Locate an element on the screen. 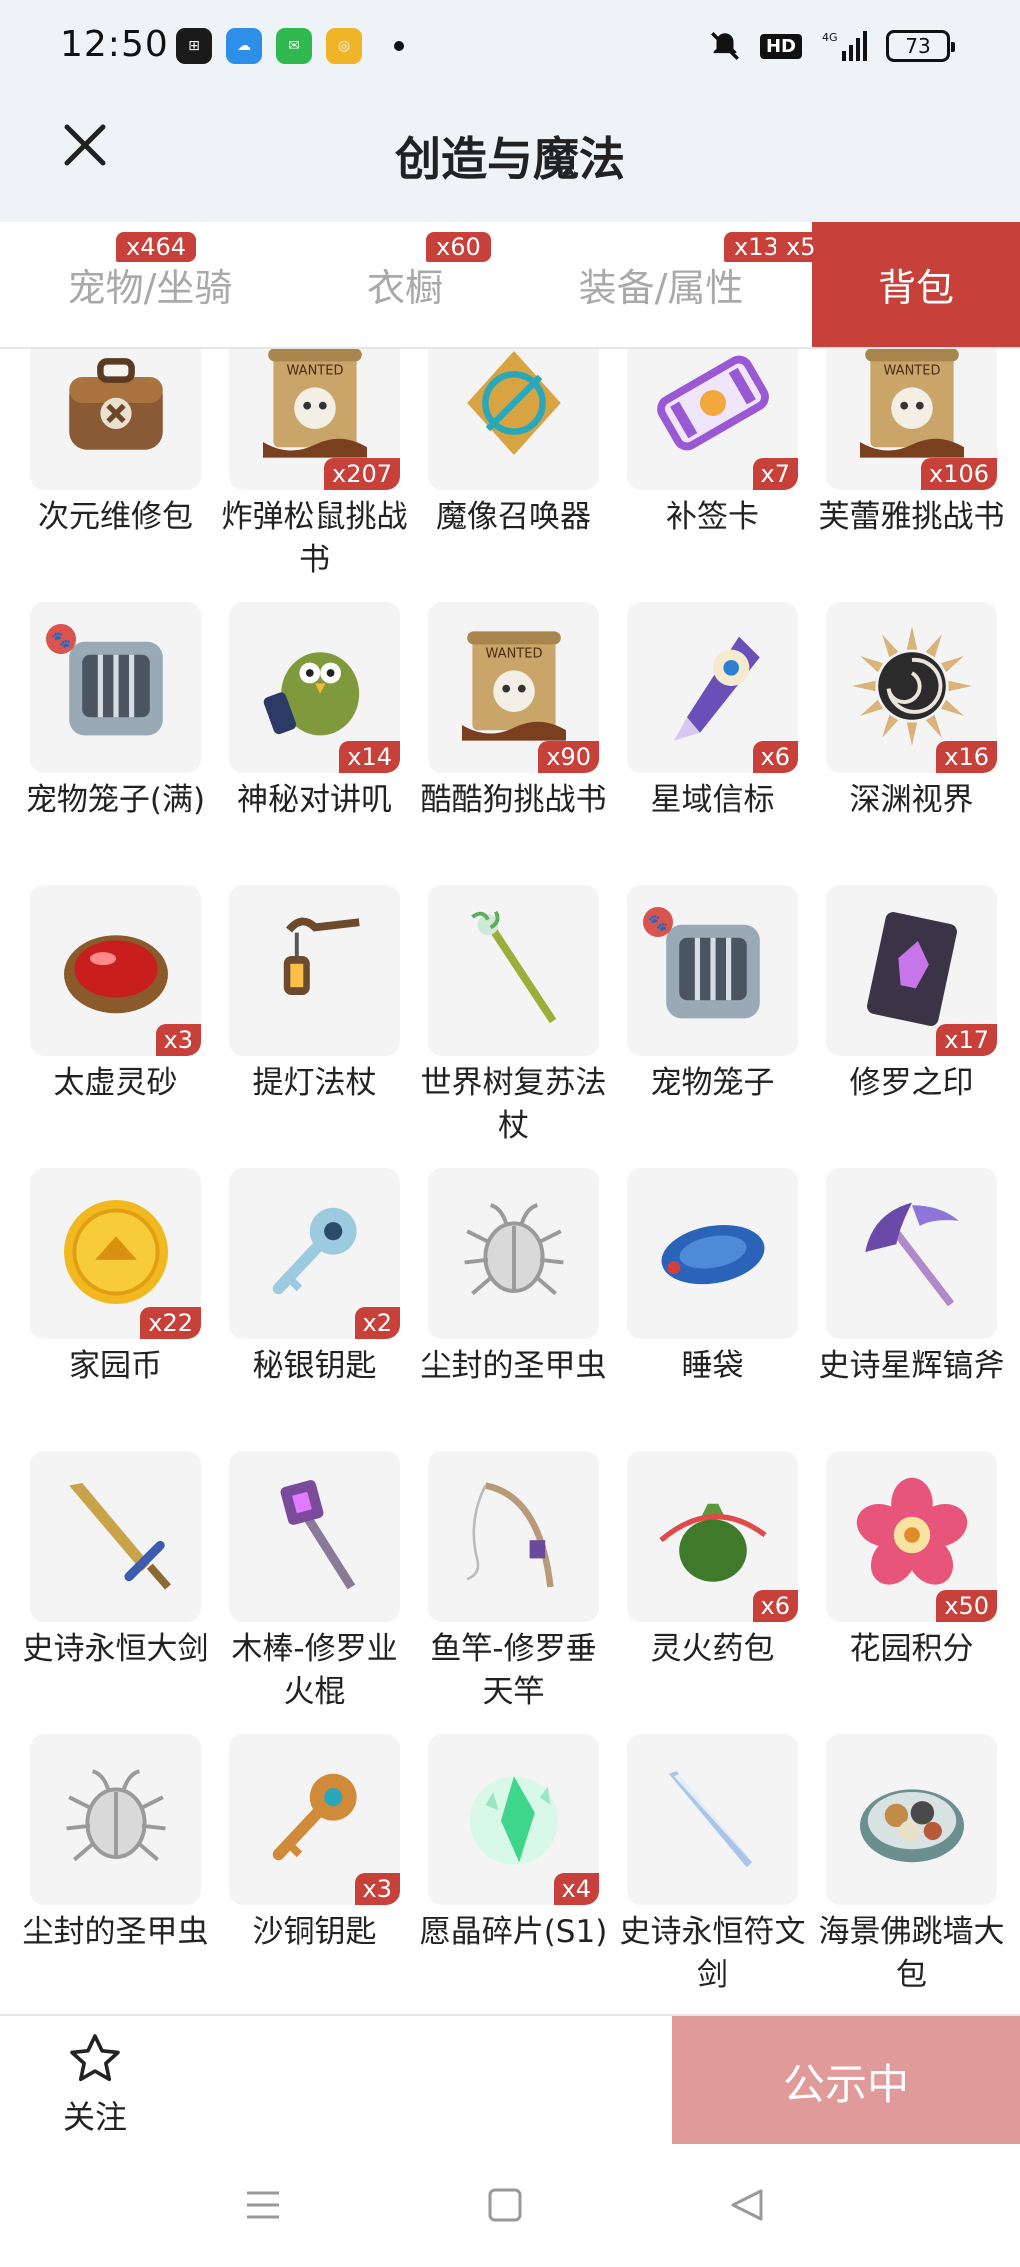 The width and height of the screenshot is (1020, 2267). abyss-sun-icon is located at coordinates (912, 688).